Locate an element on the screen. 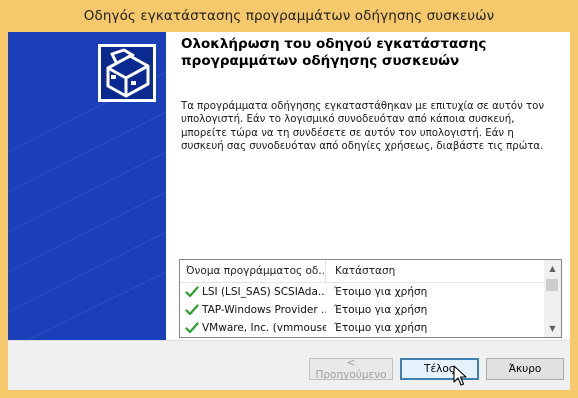  scroll-down-arrow-icon: ▼ is located at coordinates (552, 328).